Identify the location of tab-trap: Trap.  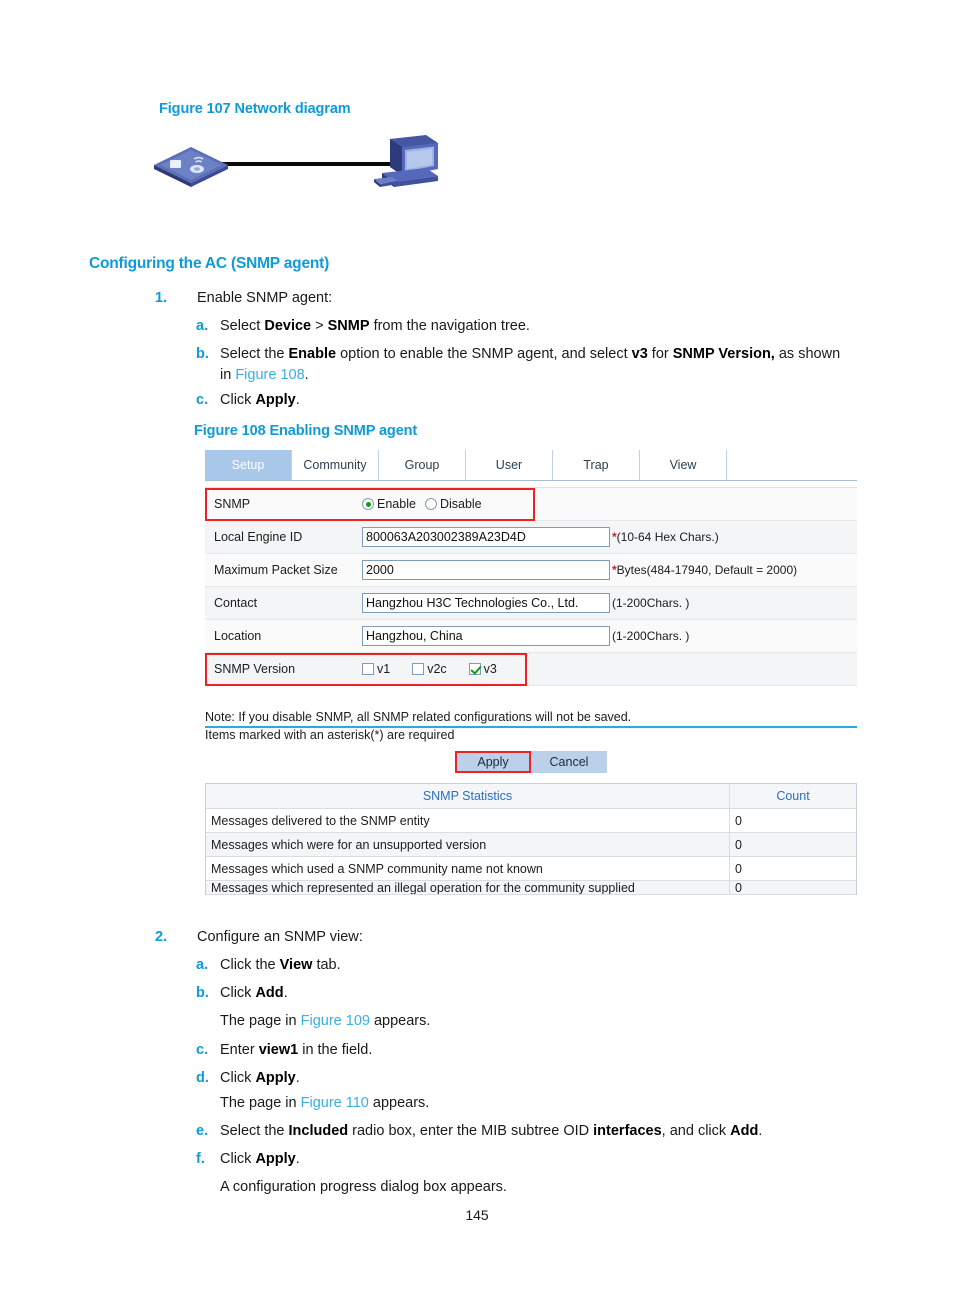
(596, 465).